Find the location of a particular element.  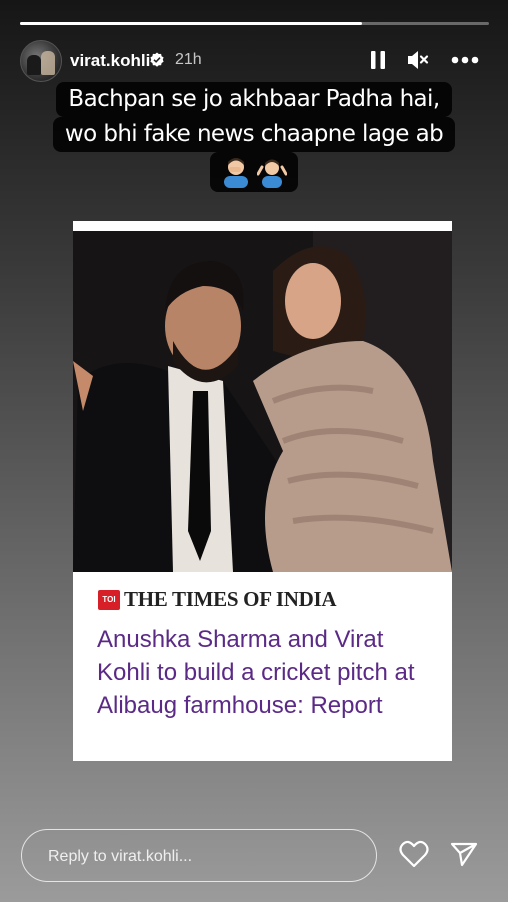

avatar is located at coordinates (41, 61).